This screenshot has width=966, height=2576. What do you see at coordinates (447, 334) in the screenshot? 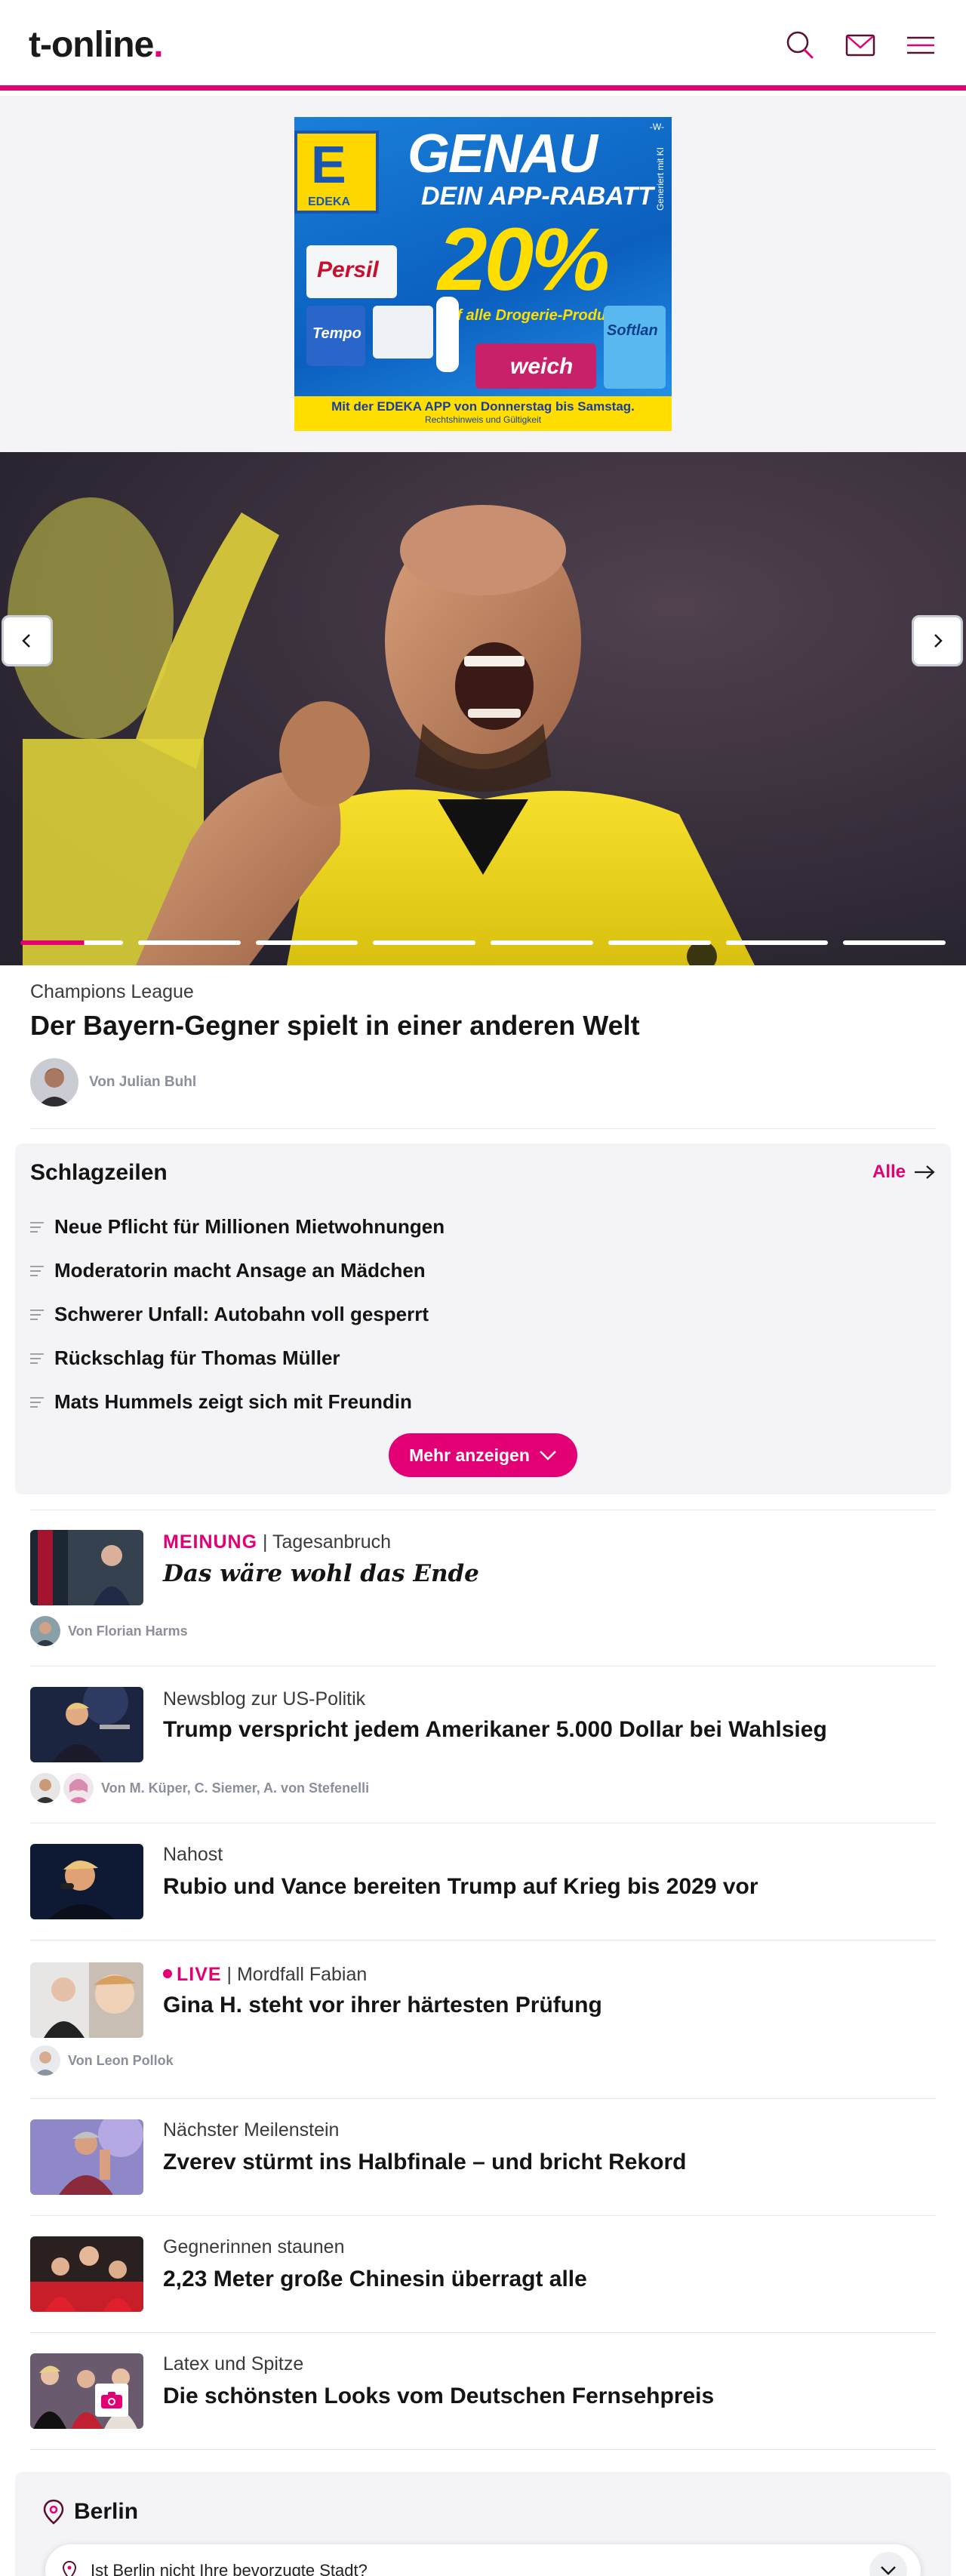
I see `ad-product-bottle` at bounding box center [447, 334].